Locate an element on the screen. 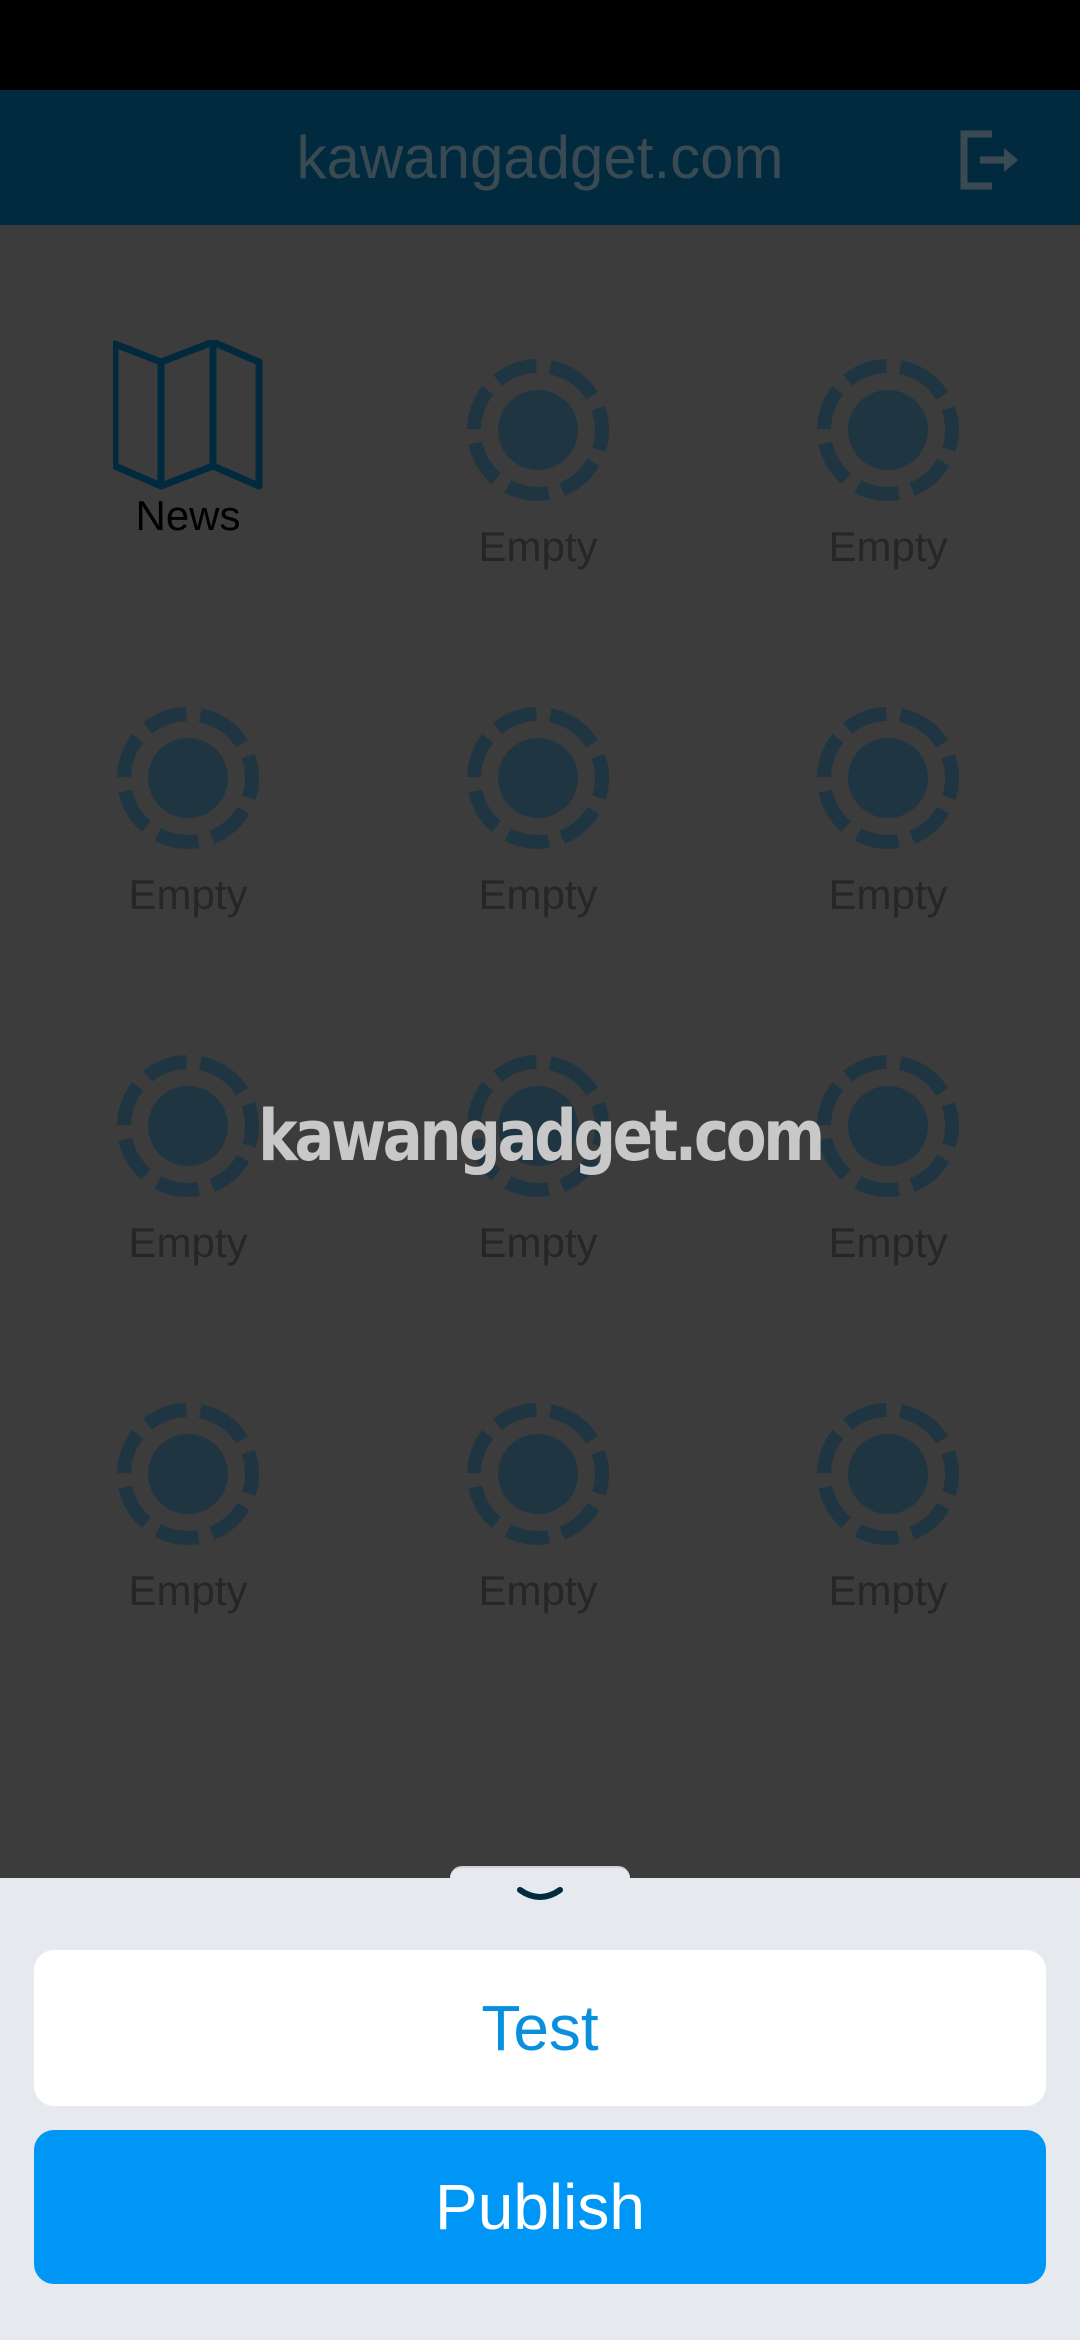 Image resolution: width=1080 pixels, height=2340 pixels. logout-button is located at coordinates (990, 160).